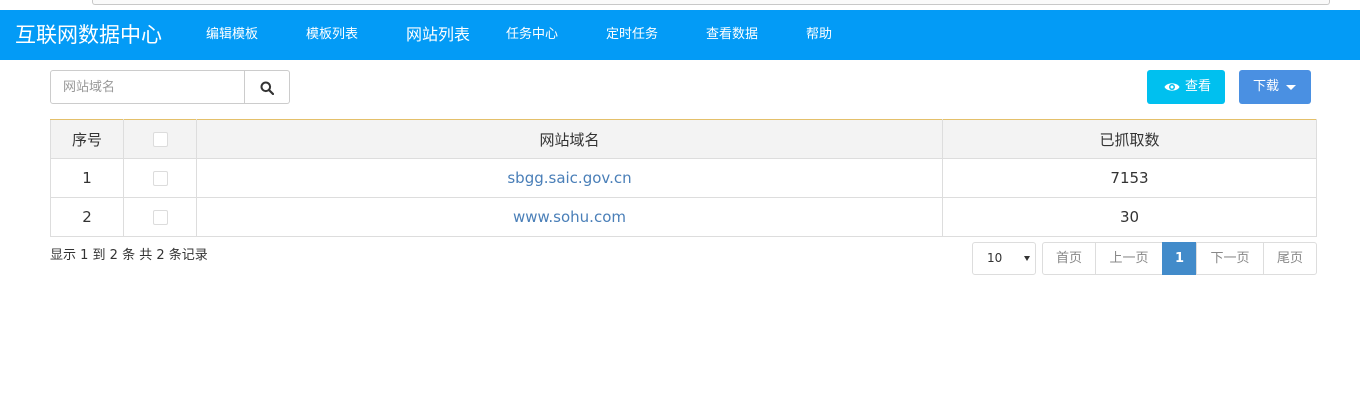  I want to click on row-count: 30, so click(1129, 217).